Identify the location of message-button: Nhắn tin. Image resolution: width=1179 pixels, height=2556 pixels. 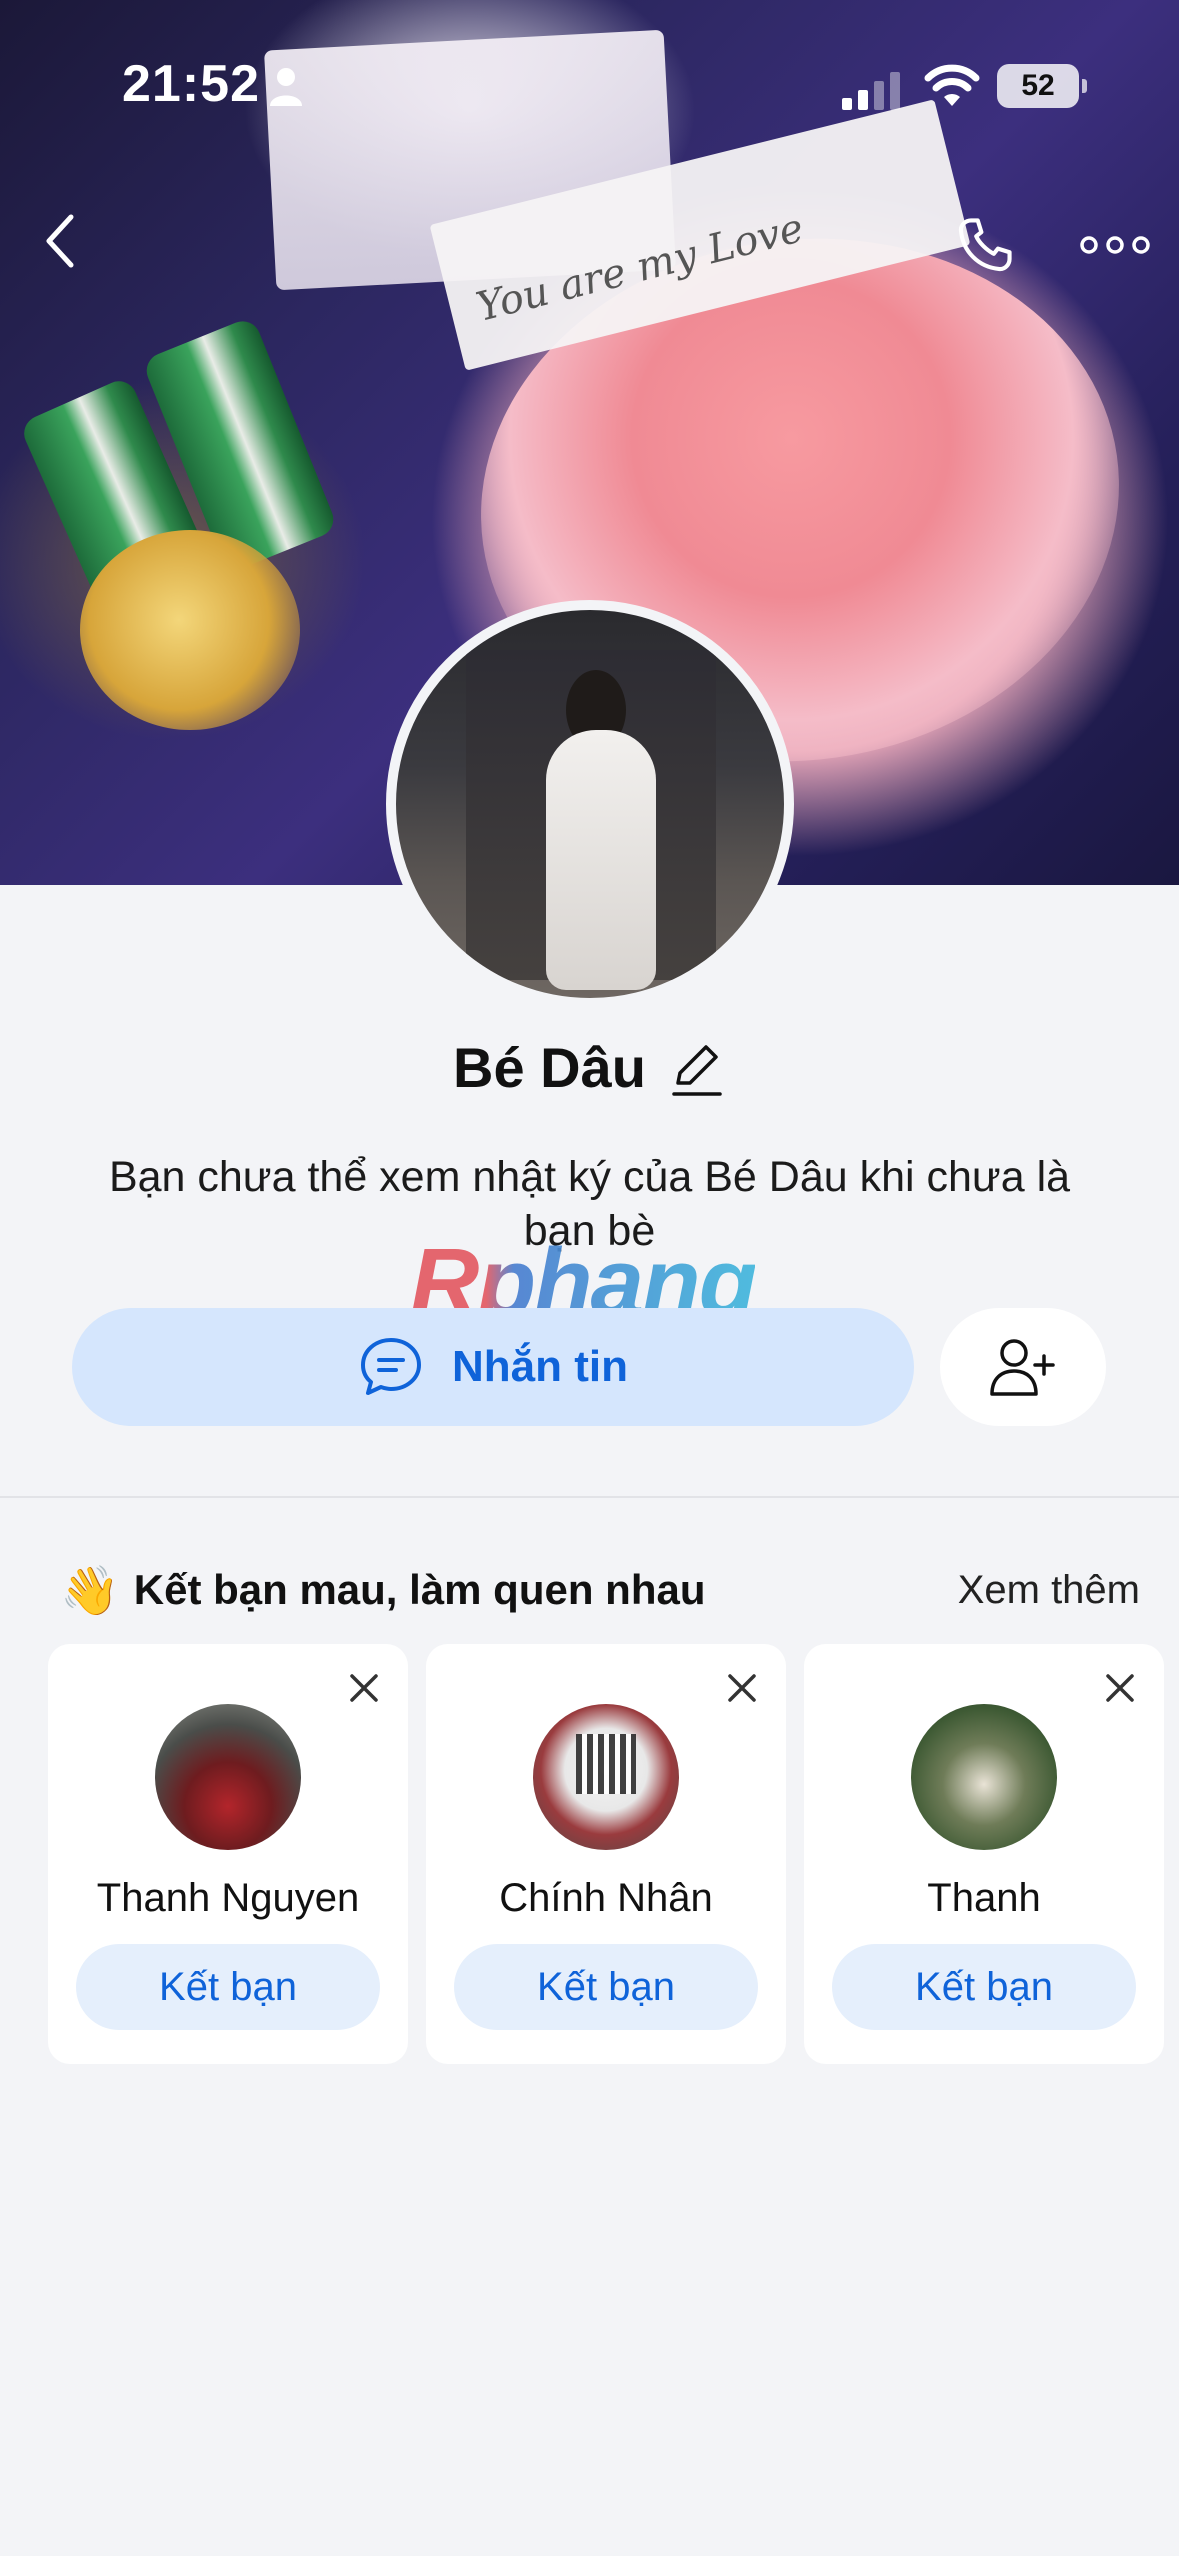
(493, 1367).